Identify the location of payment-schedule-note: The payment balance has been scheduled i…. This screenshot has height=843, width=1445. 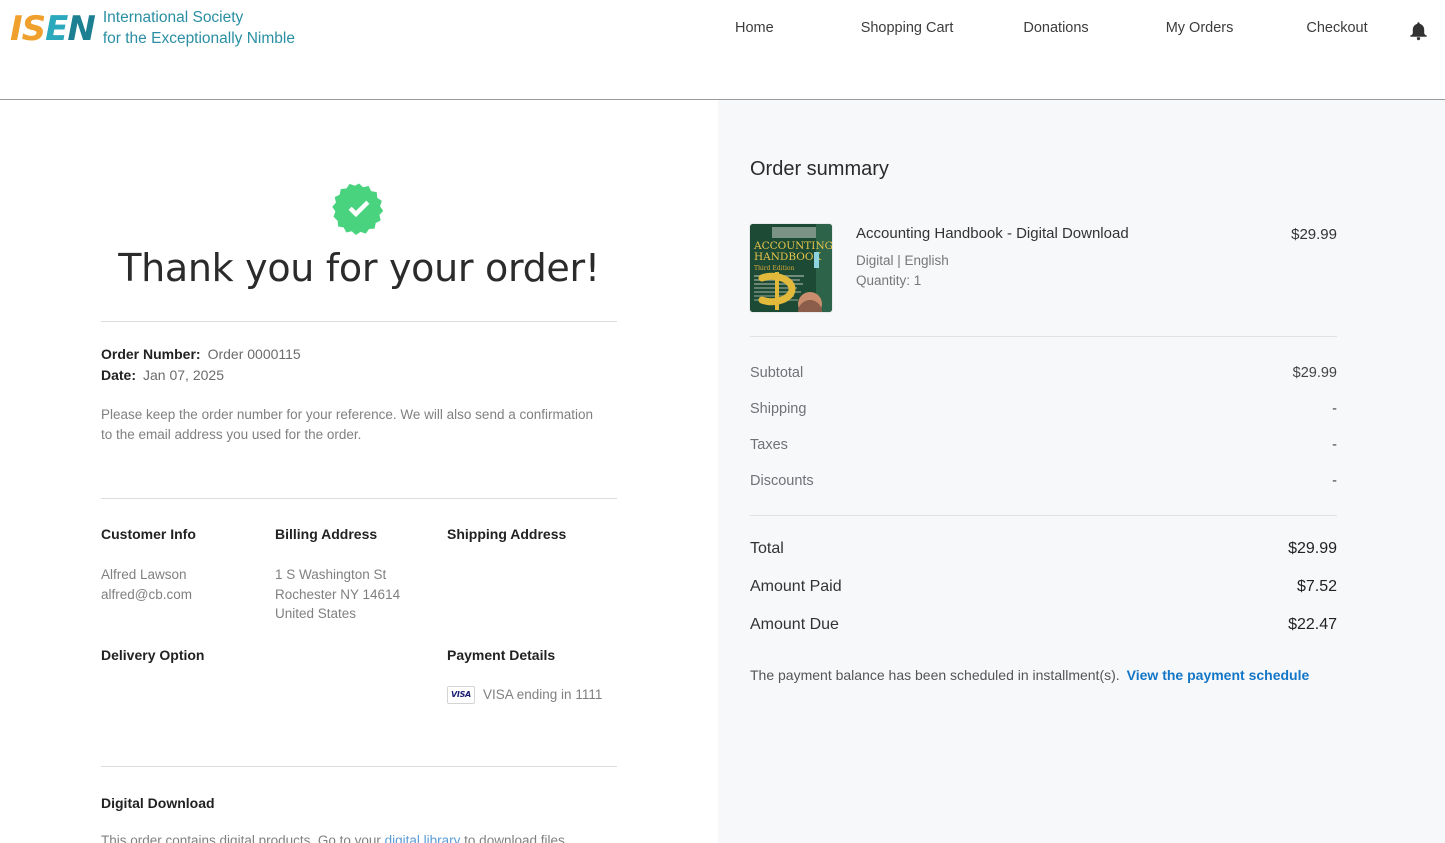
(1043, 675).